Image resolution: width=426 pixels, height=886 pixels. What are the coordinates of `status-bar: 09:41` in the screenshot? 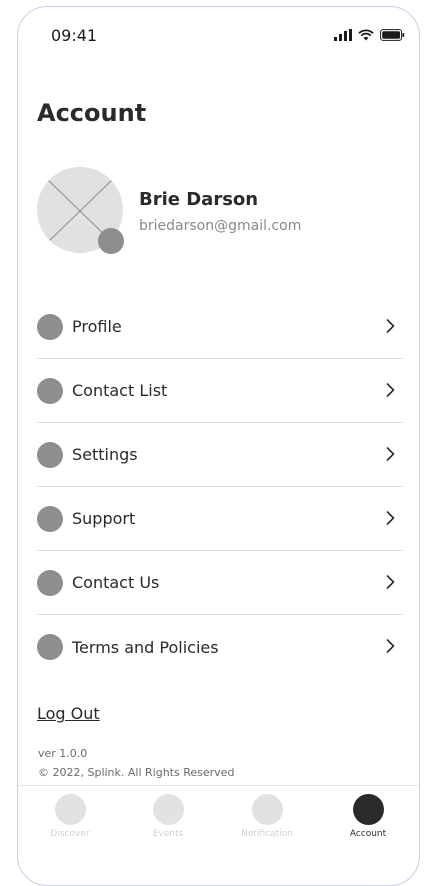 It's located at (219, 35).